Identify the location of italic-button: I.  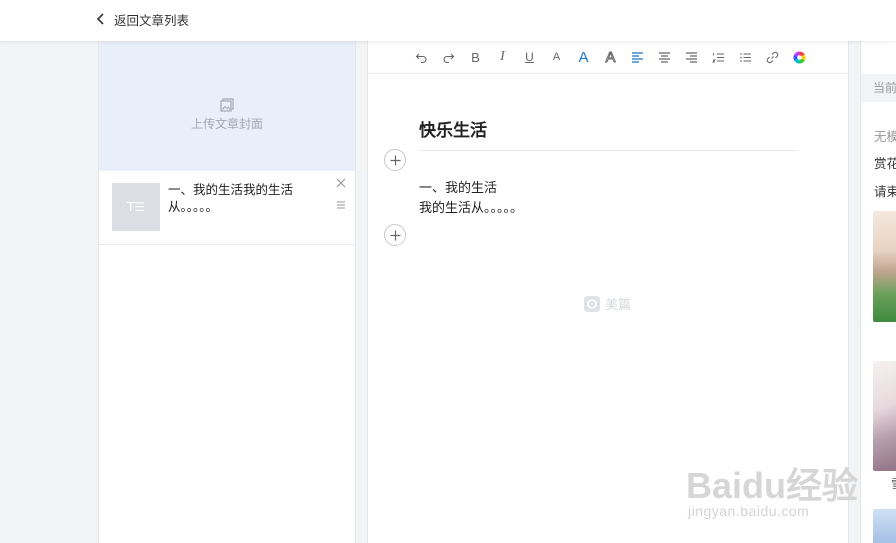
(502, 57).